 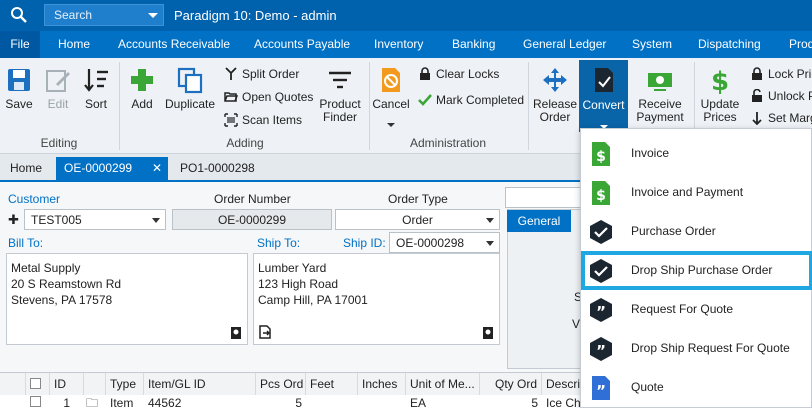 I want to click on menu-accounts-receivable: Accounts Receivable, so click(x=174, y=44).